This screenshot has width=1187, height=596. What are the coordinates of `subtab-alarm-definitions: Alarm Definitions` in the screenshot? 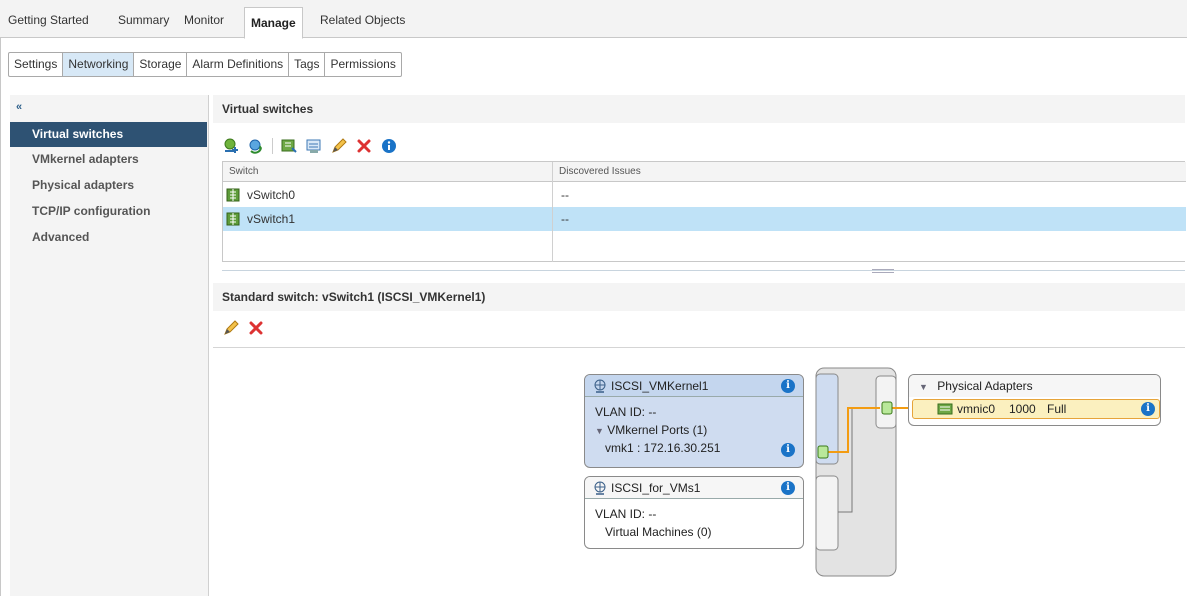 It's located at (238, 64).